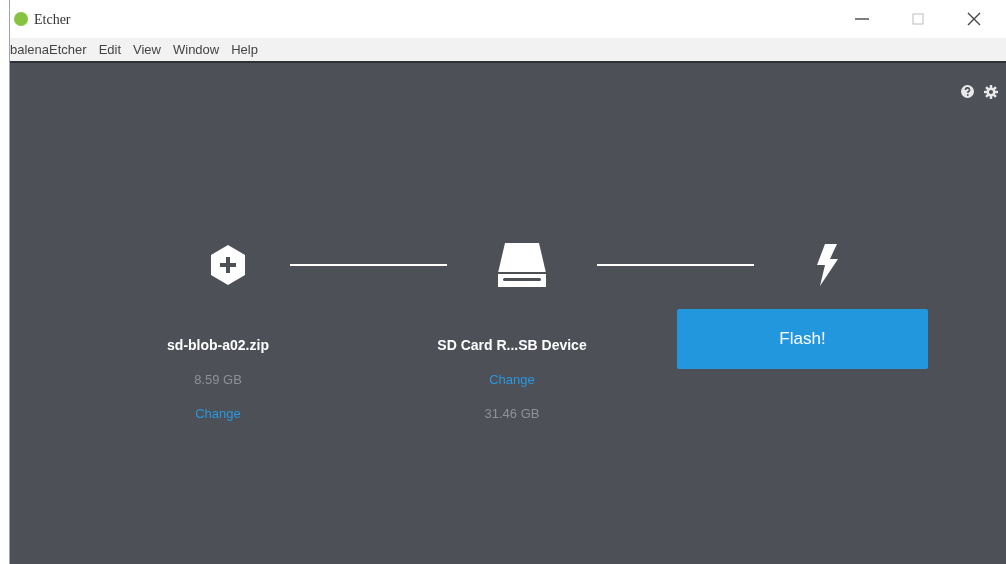 The height and width of the screenshot is (564, 1006). I want to click on help-icon, so click(967, 91).